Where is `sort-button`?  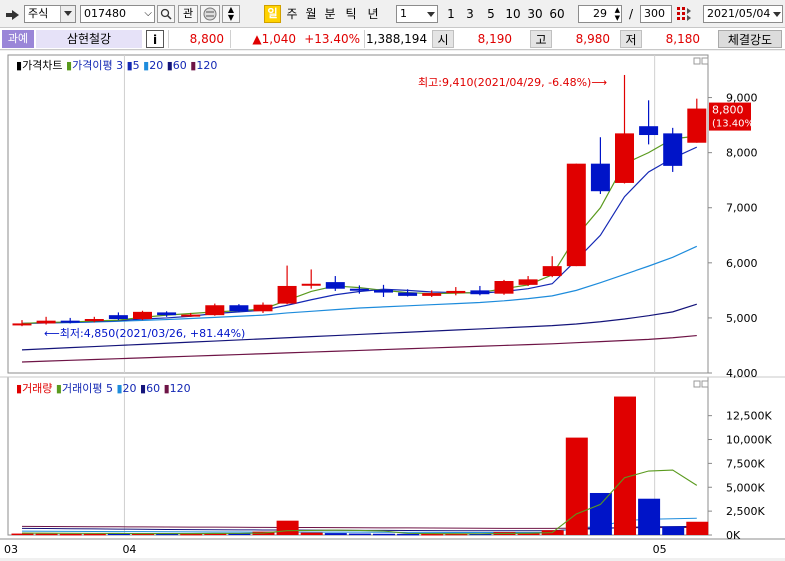
sort-button is located at coordinates (210, 14).